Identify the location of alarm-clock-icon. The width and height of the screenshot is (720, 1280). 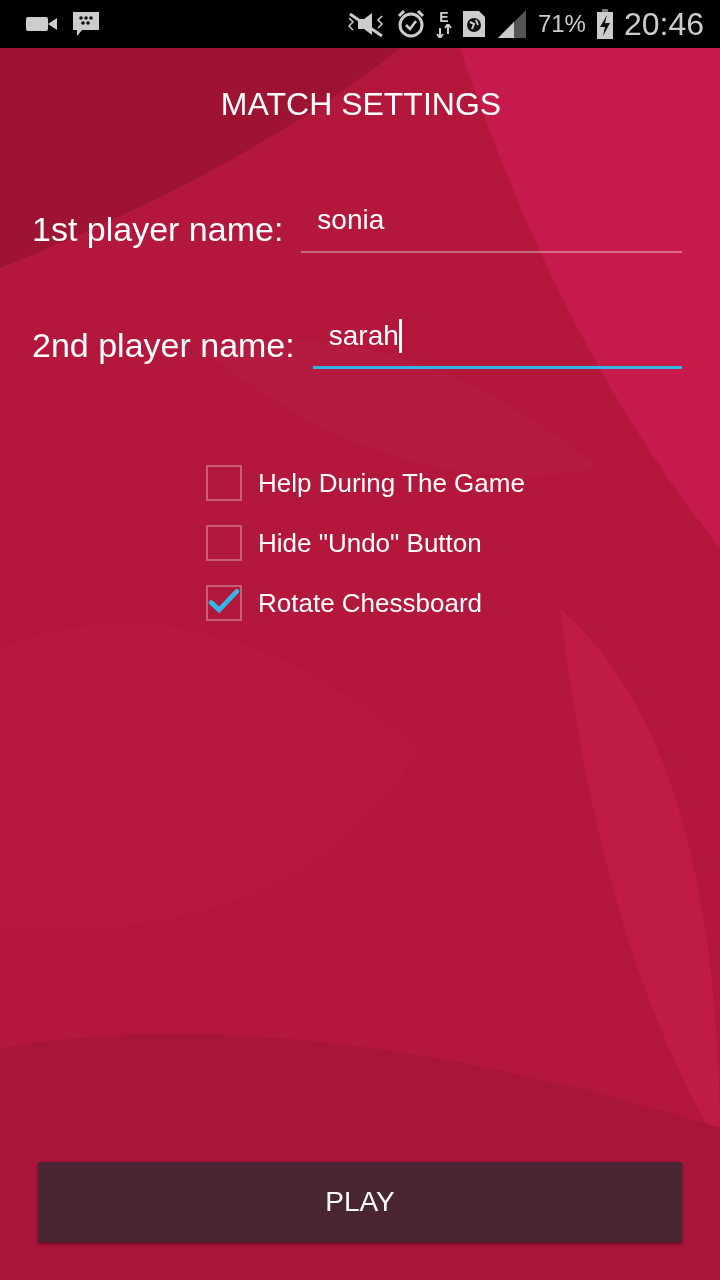
(410, 24).